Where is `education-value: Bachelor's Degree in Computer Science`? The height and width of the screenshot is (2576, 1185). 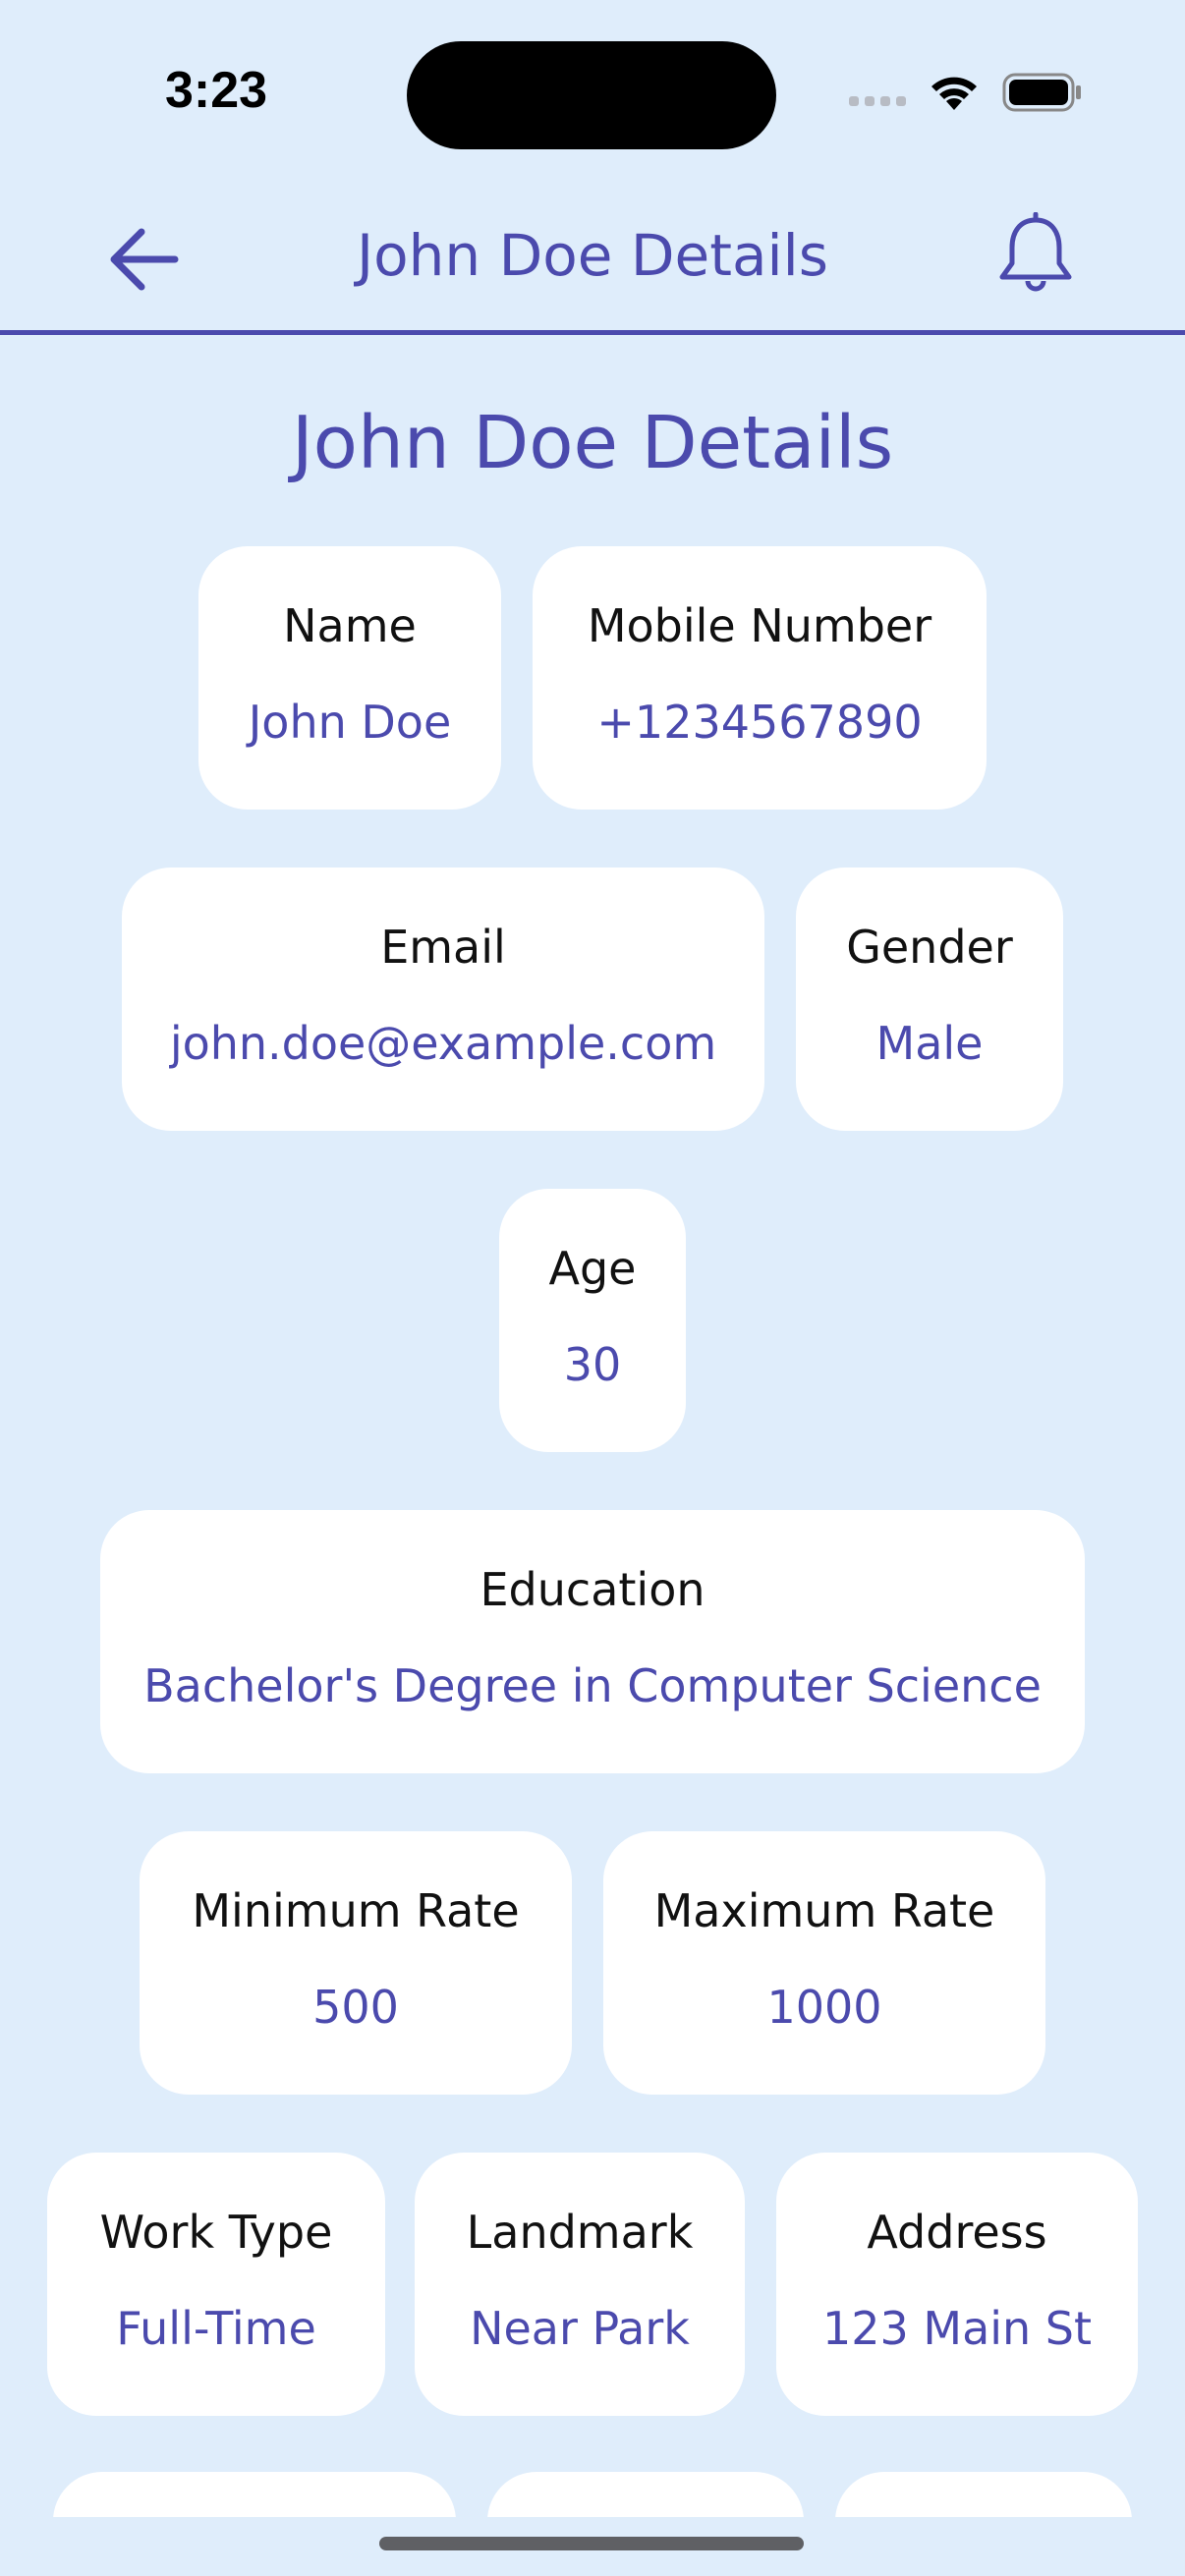 education-value: Bachelor's Degree in Computer Science is located at coordinates (592, 1685).